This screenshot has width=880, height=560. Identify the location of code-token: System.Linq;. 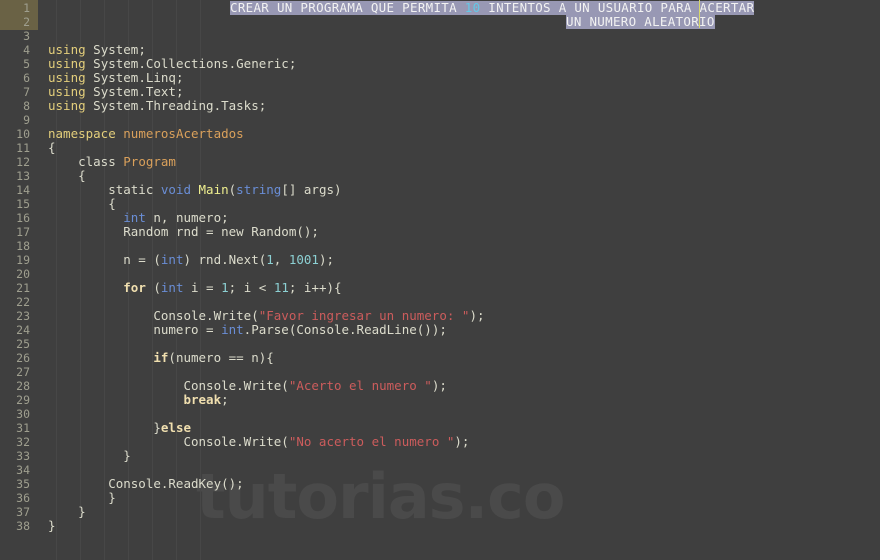
(134, 77).